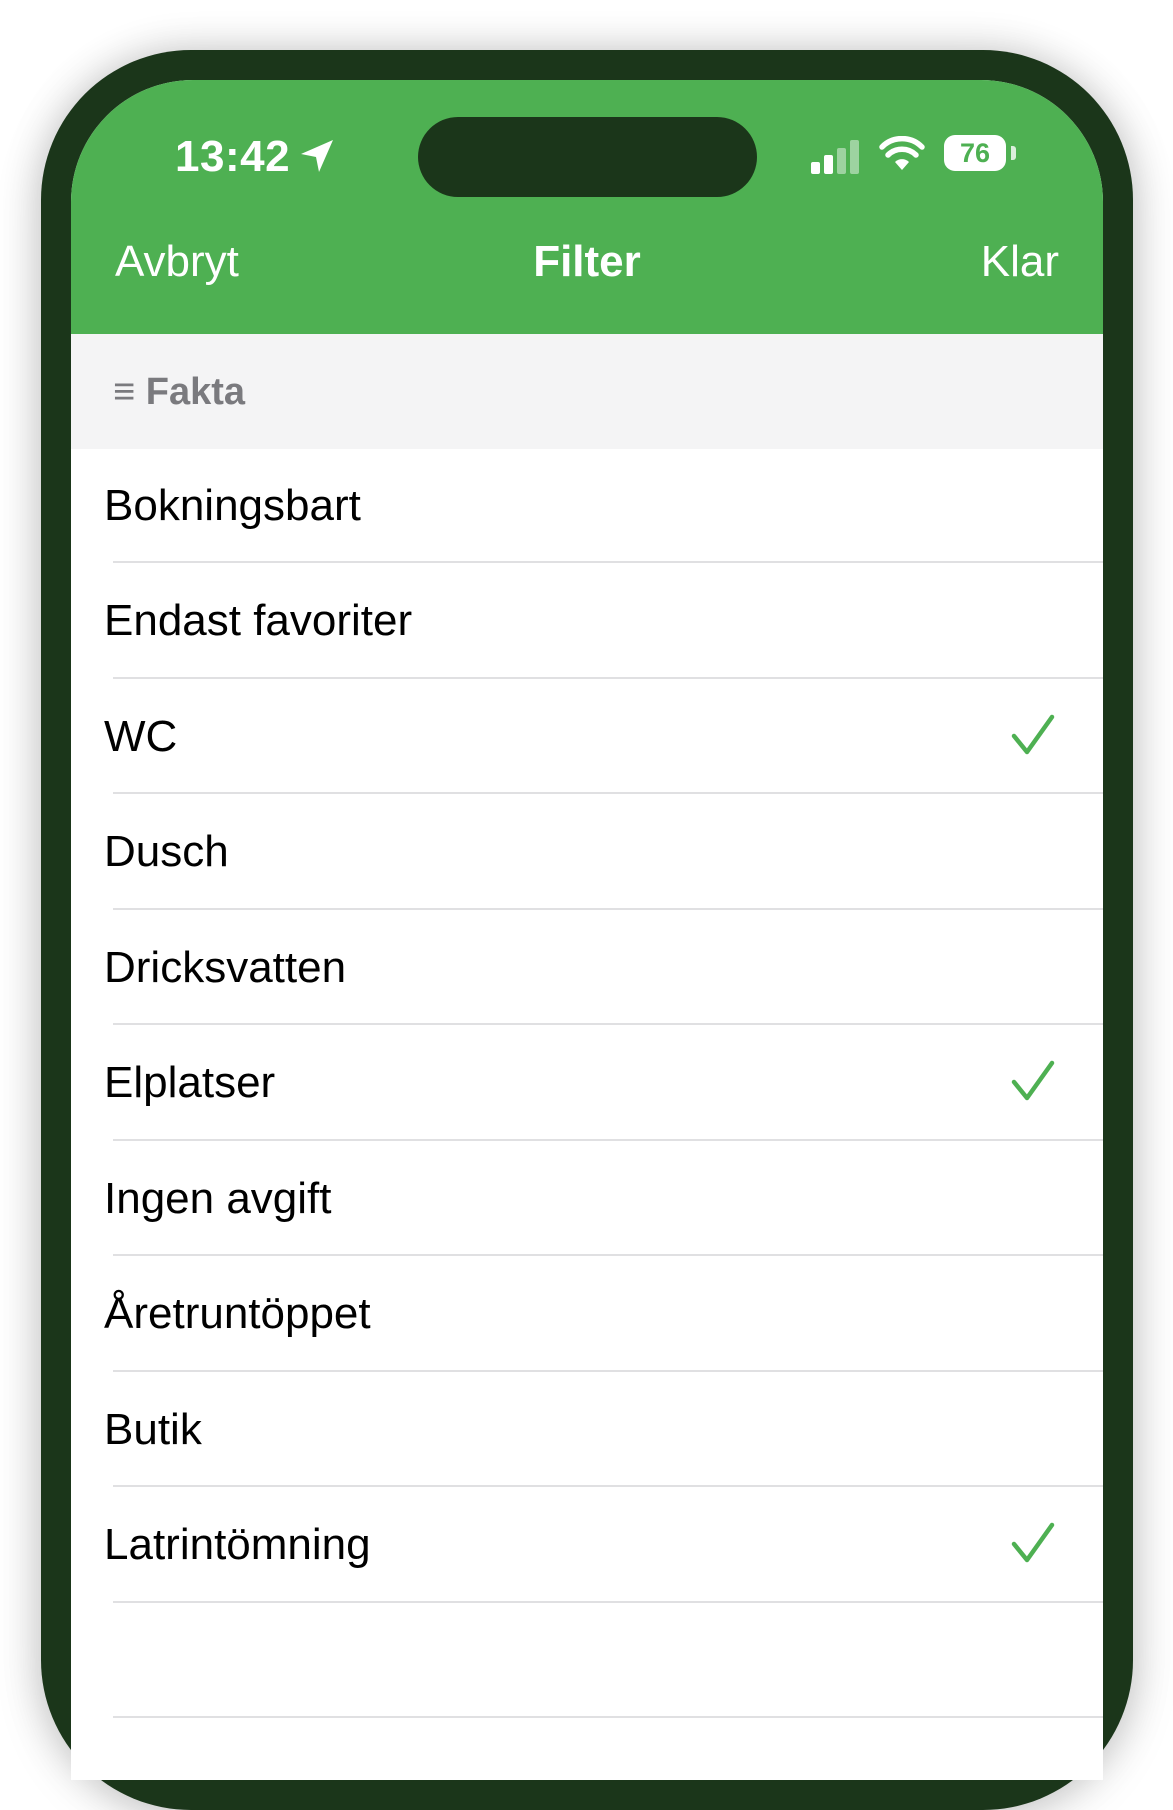 This screenshot has height=1810, width=1173. Describe the element at coordinates (1020, 262) in the screenshot. I see `done-button: Klar` at that location.